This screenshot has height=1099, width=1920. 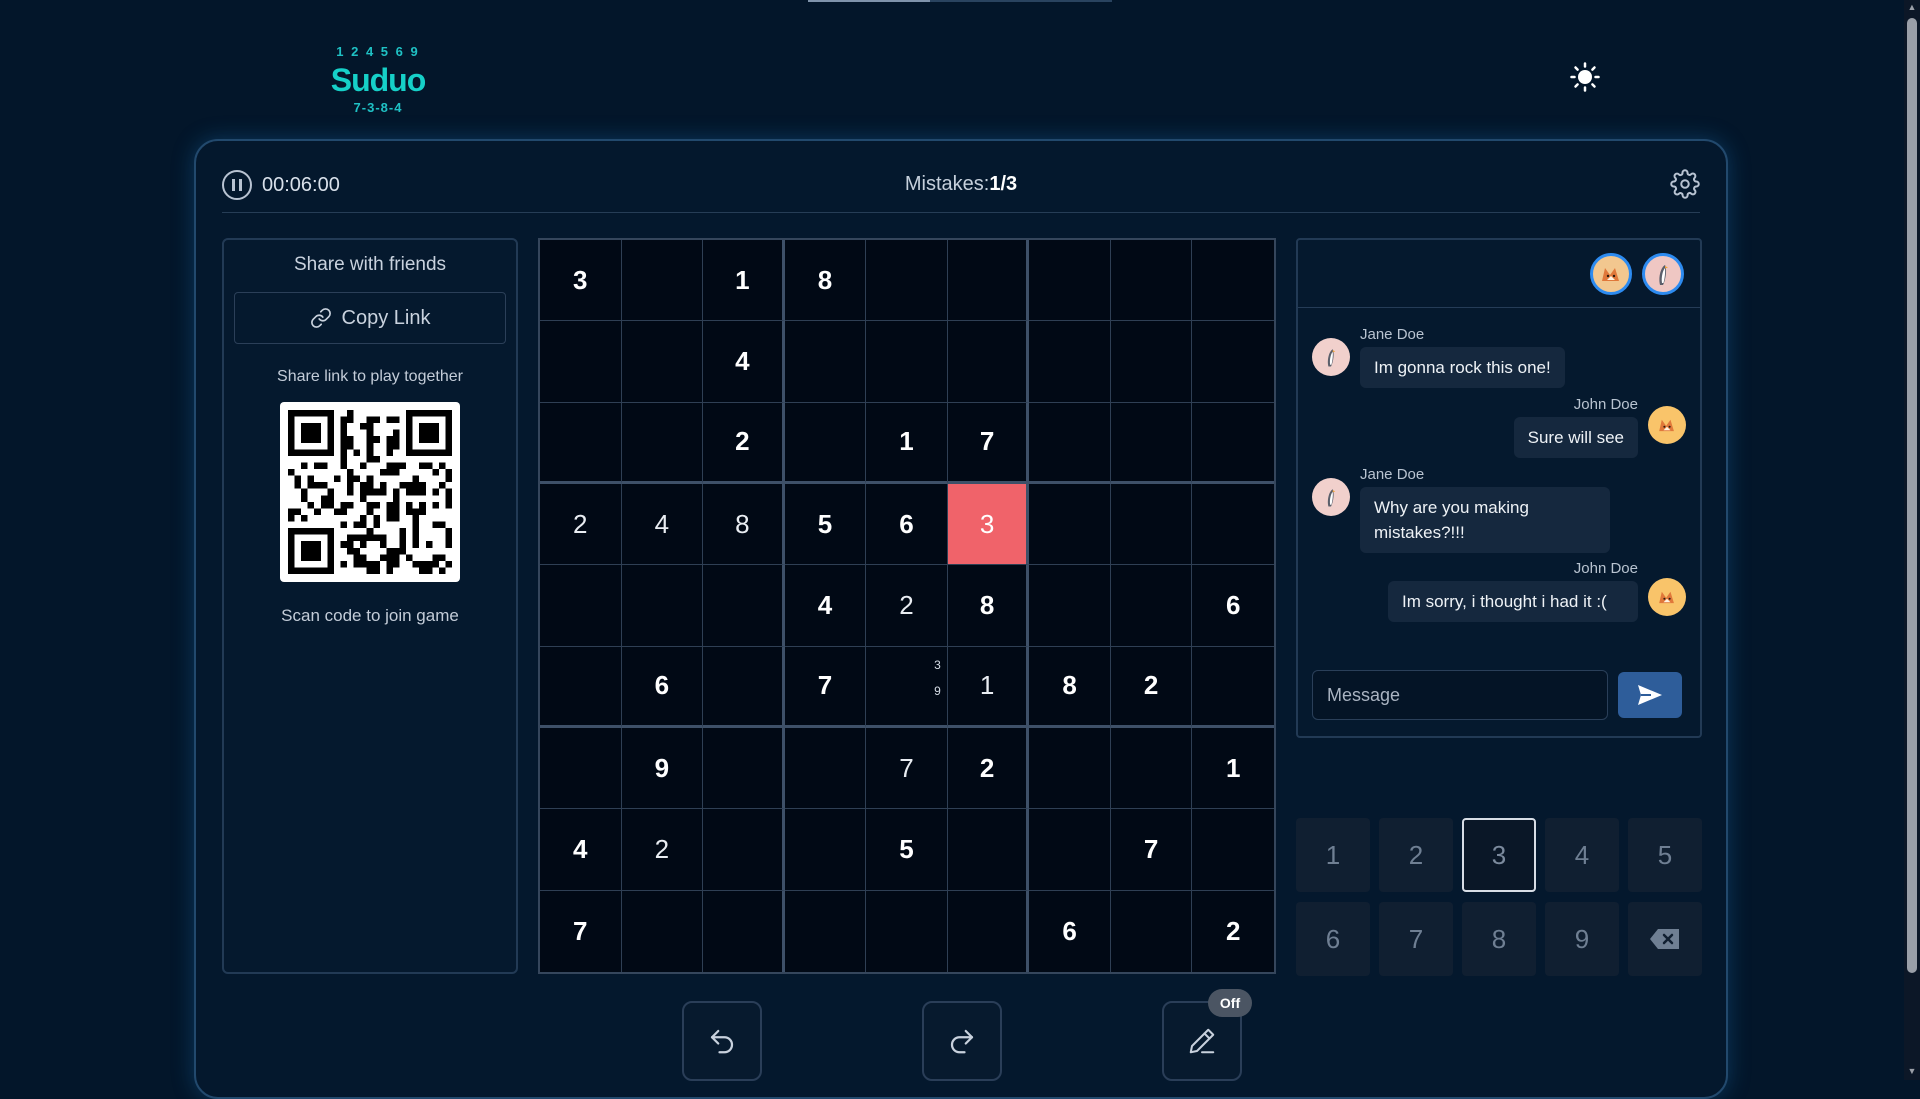 I want to click on number-key: 7, so click(x=1416, y=939).